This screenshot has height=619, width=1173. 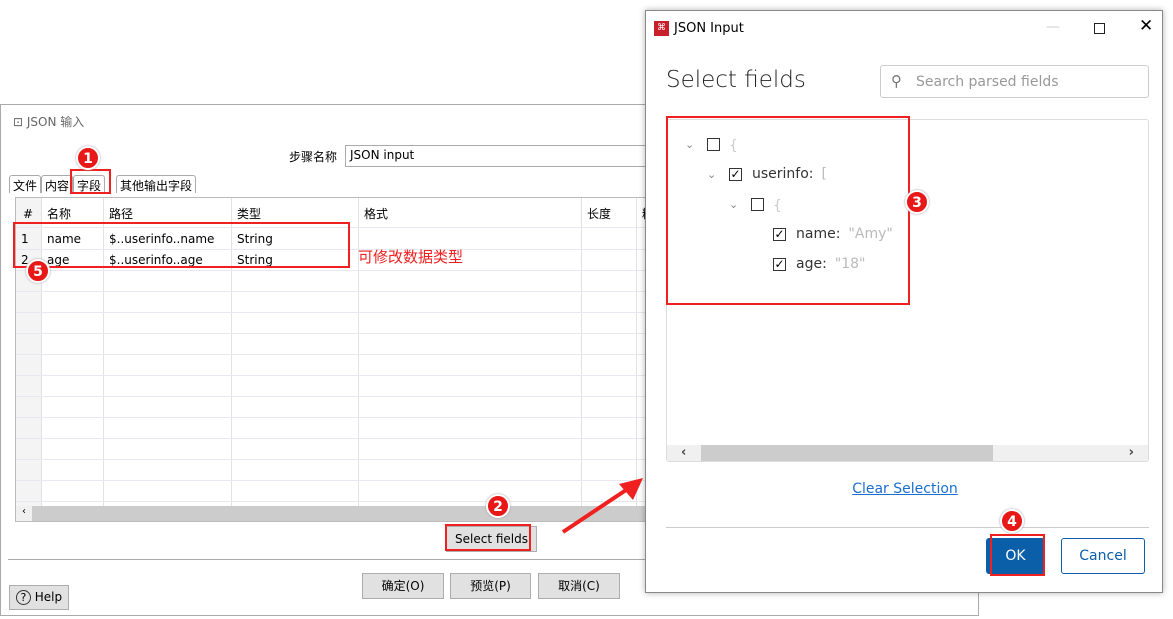 I want to click on annotation-note: 可修改数据类型, so click(x=411, y=257).